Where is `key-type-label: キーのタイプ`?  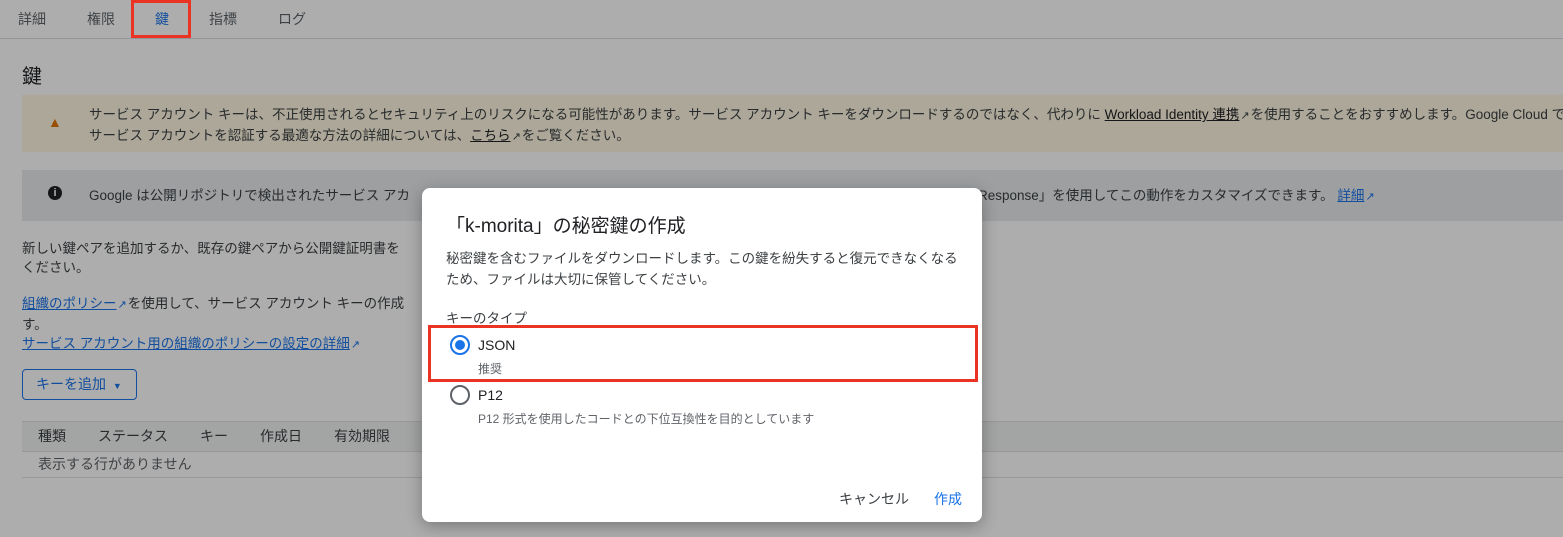 key-type-label: キーのタイプ is located at coordinates (486, 318).